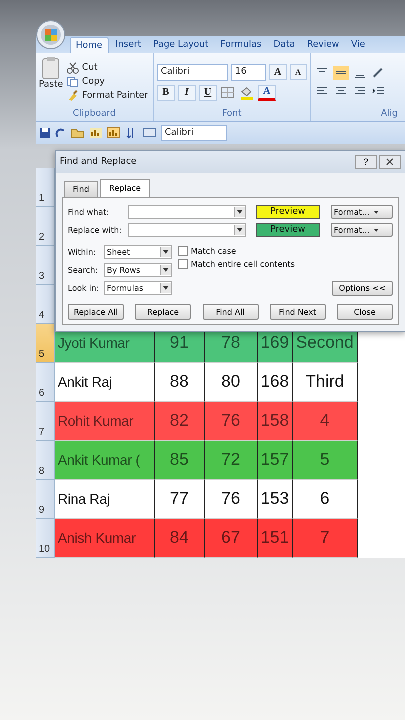 This screenshot has width=405, height=720. I want to click on checkbox: Match entire cell contents, so click(236, 264).